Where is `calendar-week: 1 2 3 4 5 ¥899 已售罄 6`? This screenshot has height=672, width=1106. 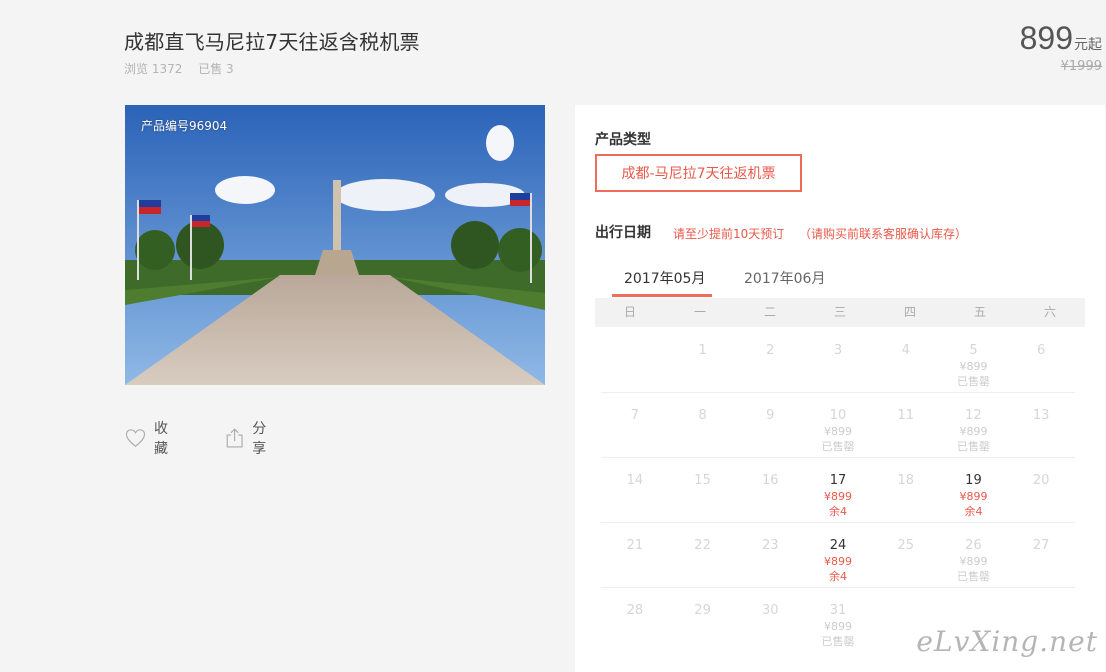 calendar-week: 1 2 3 4 5 ¥899 已售罄 6 is located at coordinates (838, 360).